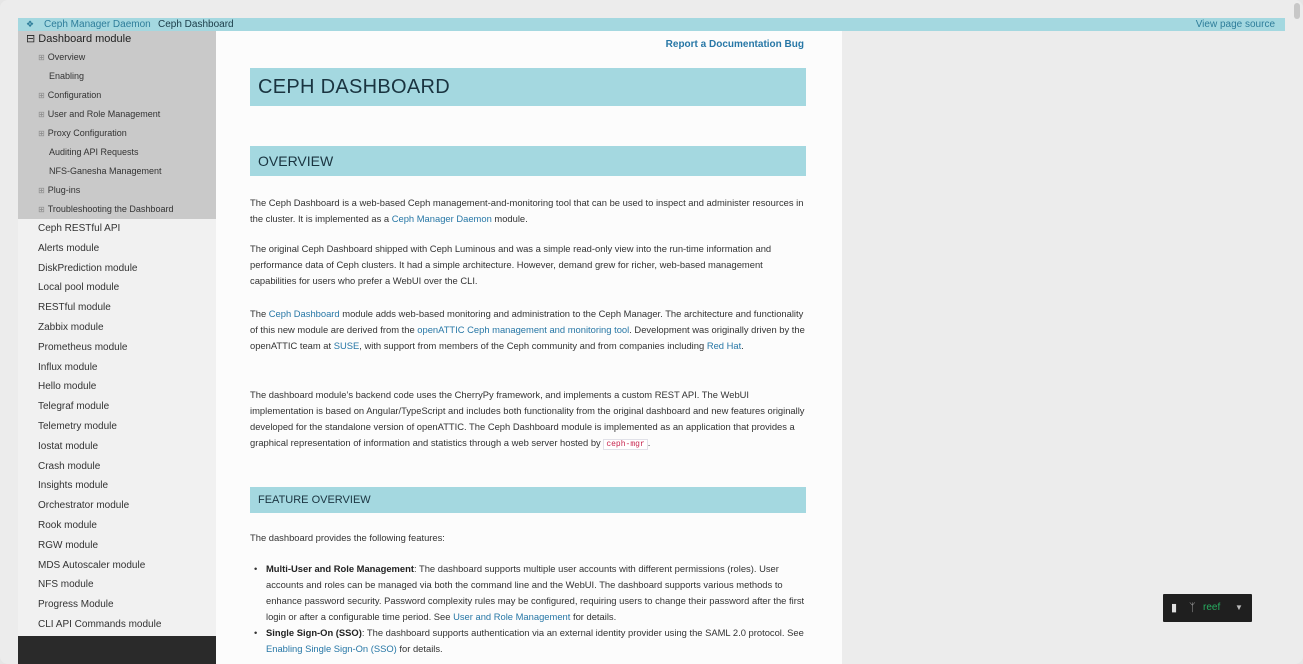  I want to click on sidebar-item-crash-module: Crash module, so click(117, 467).